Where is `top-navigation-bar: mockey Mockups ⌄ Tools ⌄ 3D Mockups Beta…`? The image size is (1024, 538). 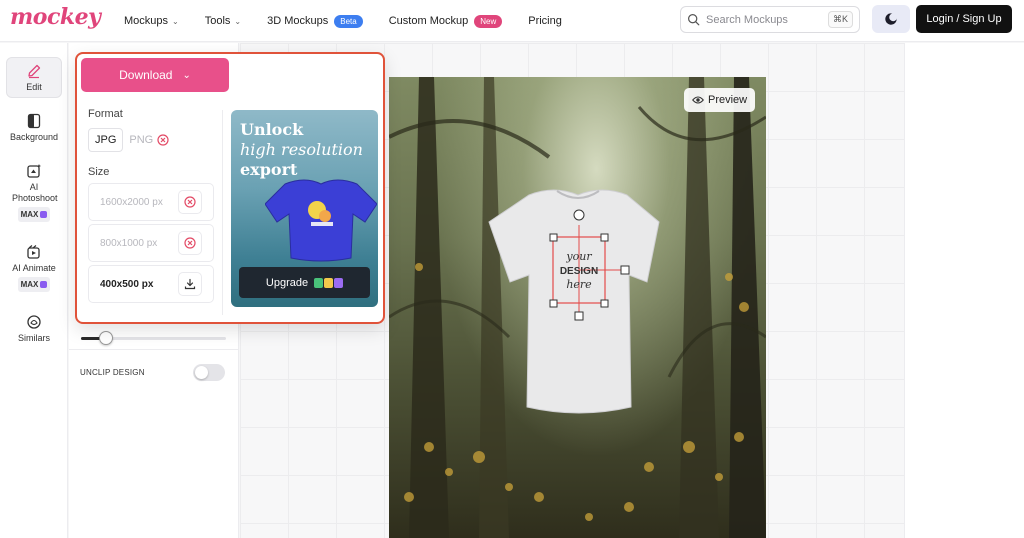
top-navigation-bar: mockey Mockups ⌄ Tools ⌄ 3D Mockups Beta… is located at coordinates (512, 21).